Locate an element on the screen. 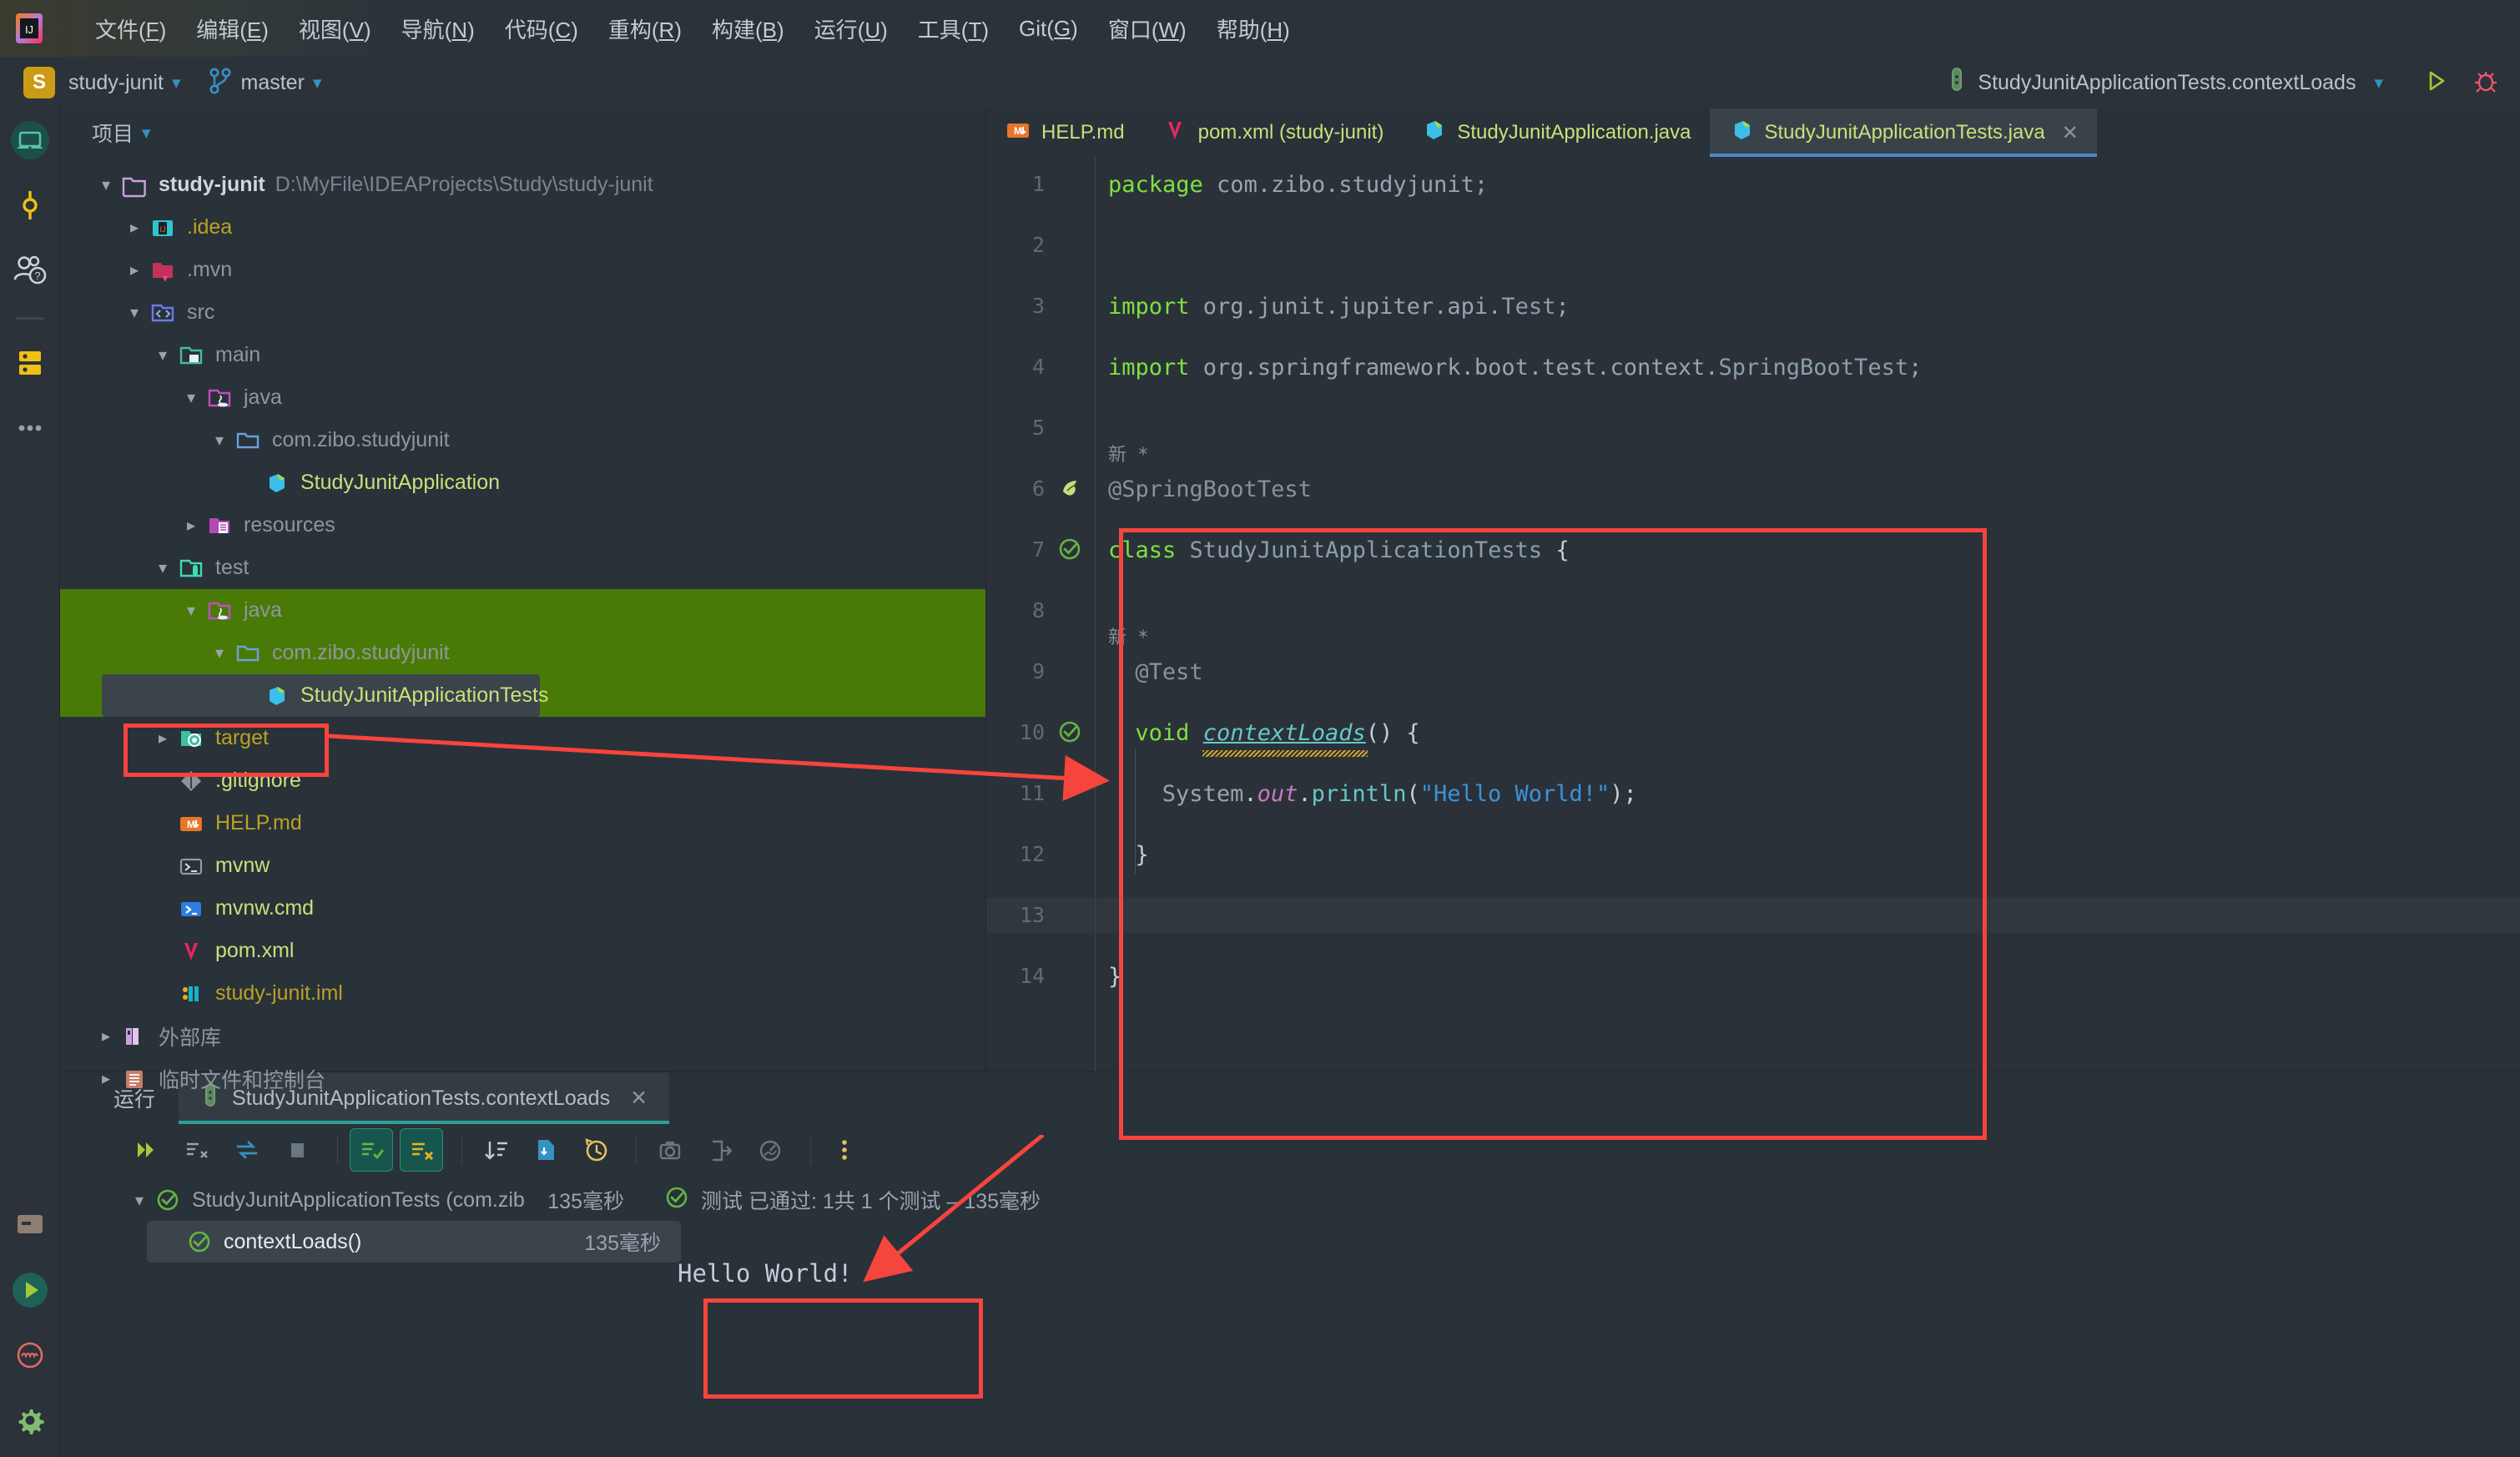 This screenshot has height=1457, width=2520. run-config-chevron-down-icon: ▾ is located at coordinates (2378, 83).